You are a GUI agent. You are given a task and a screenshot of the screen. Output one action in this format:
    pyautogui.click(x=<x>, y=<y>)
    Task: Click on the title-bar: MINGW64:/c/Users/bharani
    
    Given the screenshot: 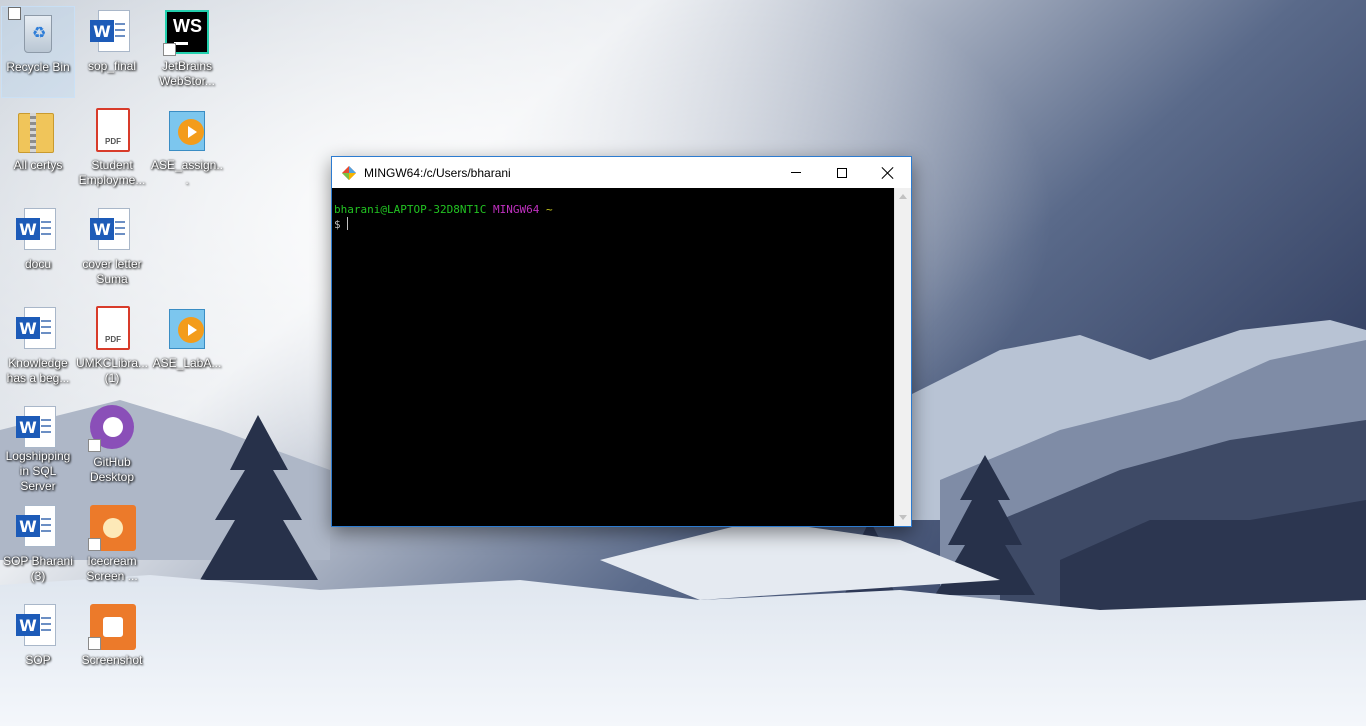 What is the action you would take?
    pyautogui.click(x=621, y=172)
    